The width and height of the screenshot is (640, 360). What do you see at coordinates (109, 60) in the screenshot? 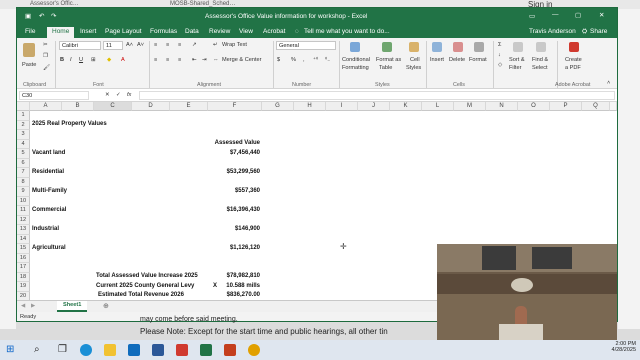
I see `fill-color-icon: ◆` at bounding box center [109, 60].